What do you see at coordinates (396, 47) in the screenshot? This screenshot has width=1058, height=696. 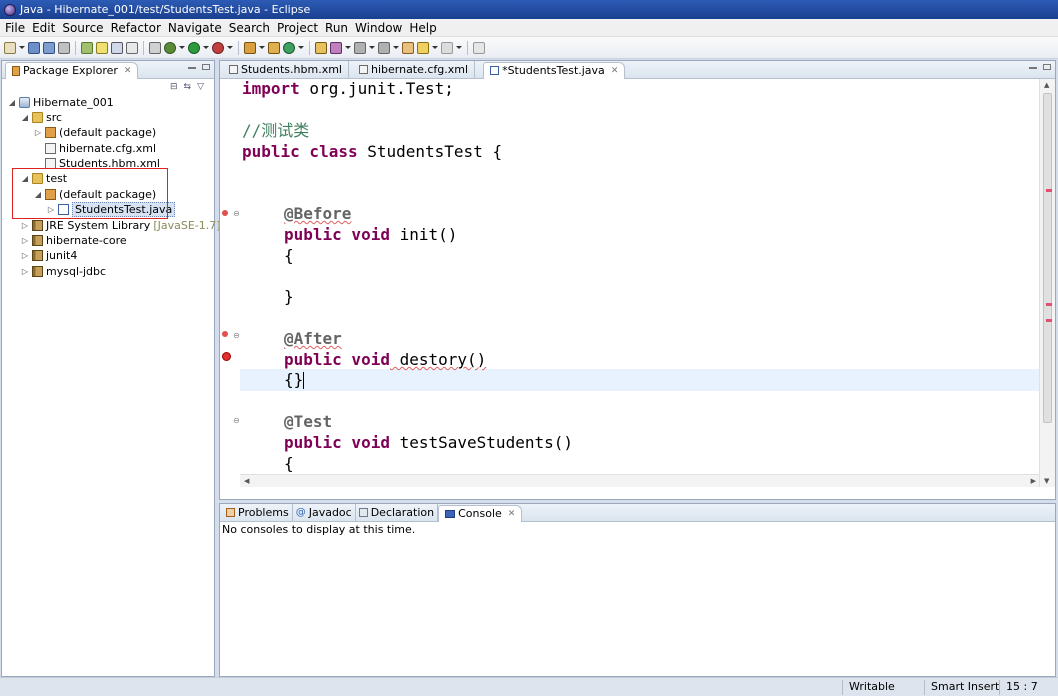 I see `annotation-prev-dropdown-icon` at bounding box center [396, 47].